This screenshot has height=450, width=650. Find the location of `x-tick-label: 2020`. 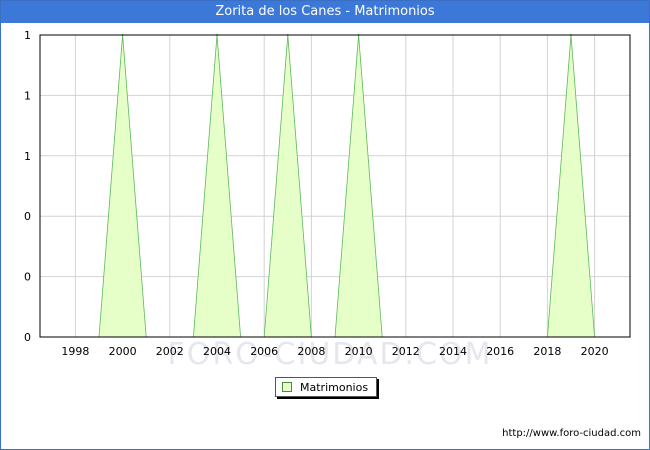

x-tick-label: 2020 is located at coordinates (595, 351).